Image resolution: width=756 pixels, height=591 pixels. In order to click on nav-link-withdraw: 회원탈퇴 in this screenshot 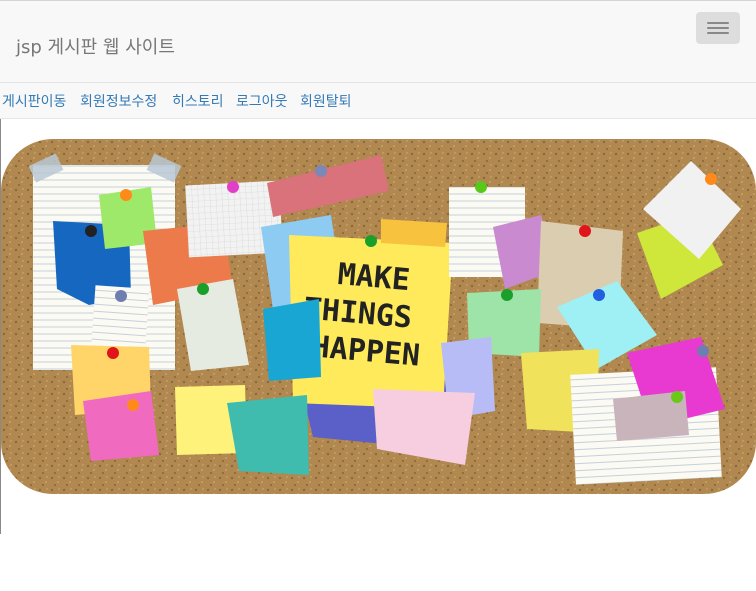, I will do `click(326, 101)`.